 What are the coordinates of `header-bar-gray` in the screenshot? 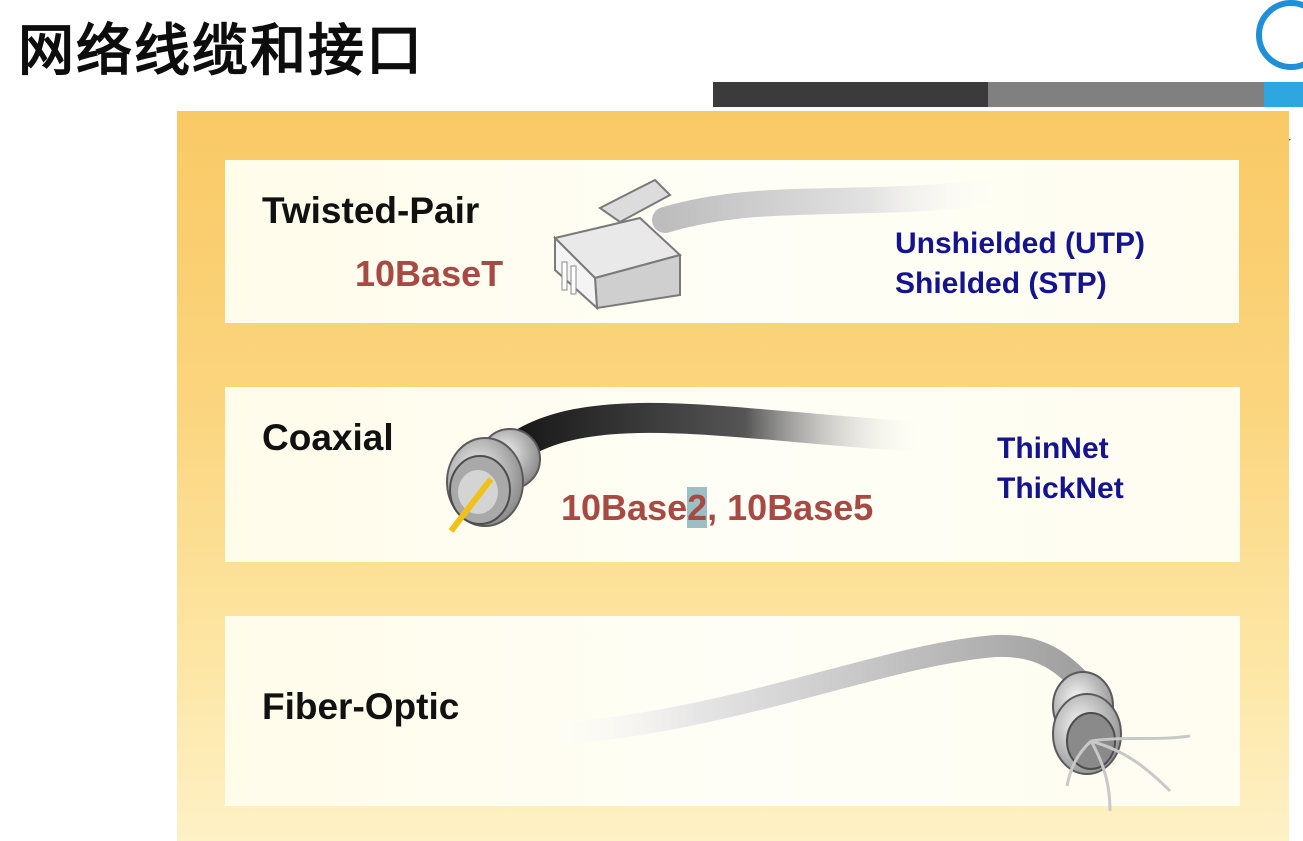 It's located at (1126, 94).